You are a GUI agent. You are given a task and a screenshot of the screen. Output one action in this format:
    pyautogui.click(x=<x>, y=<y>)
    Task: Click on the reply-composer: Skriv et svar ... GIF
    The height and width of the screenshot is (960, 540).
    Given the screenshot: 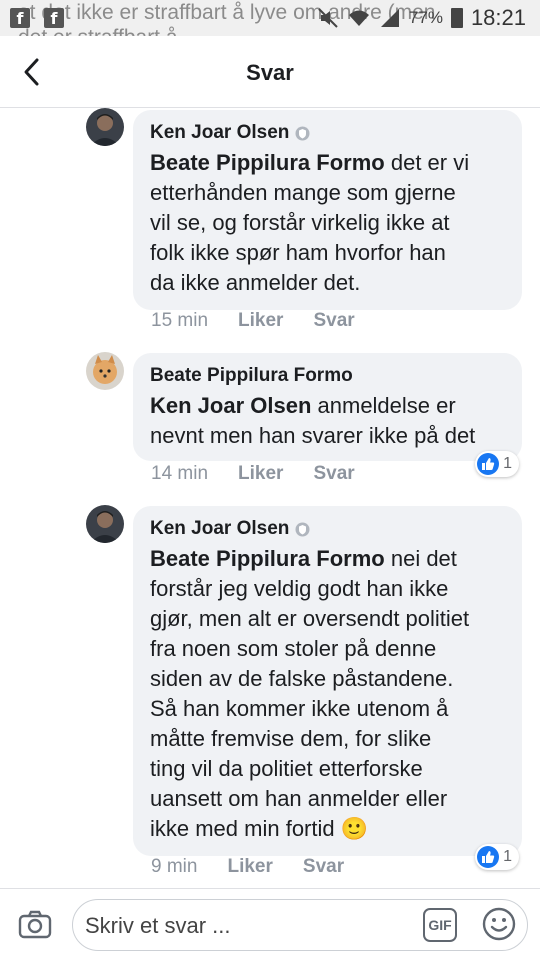 What is the action you would take?
    pyautogui.click(x=270, y=924)
    